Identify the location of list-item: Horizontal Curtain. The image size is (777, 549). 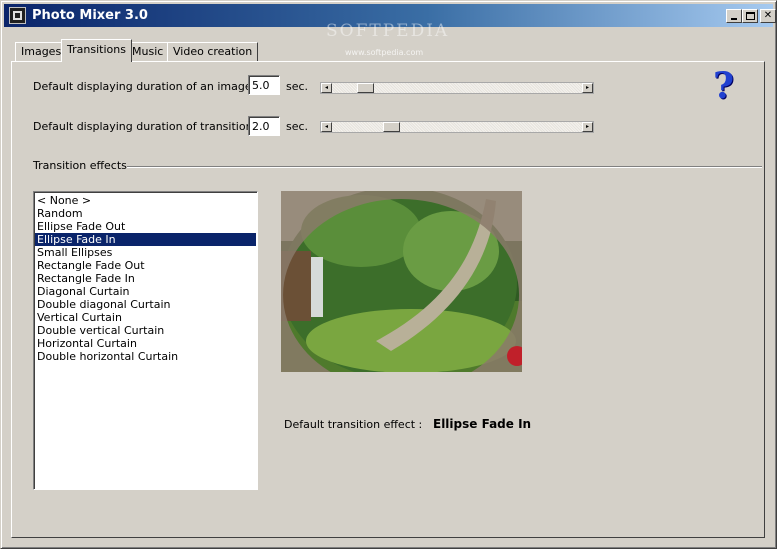
(145, 343).